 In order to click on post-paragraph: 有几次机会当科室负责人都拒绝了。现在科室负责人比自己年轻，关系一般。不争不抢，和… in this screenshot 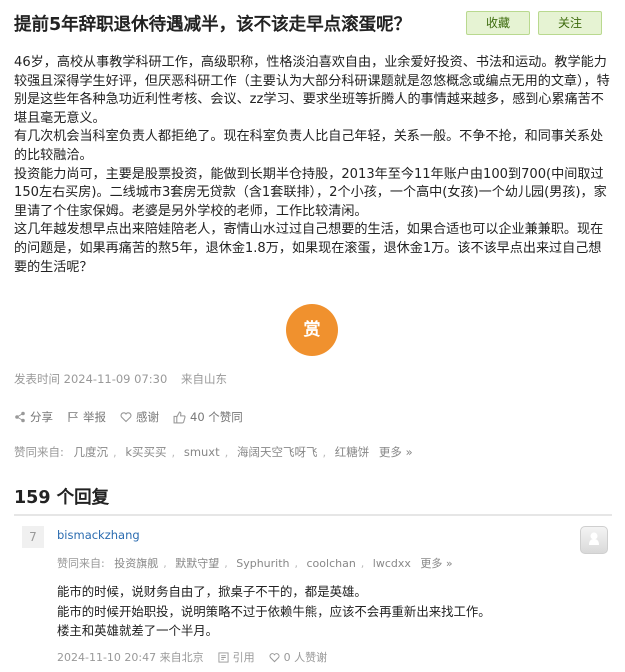, I will do `click(309, 146)`.